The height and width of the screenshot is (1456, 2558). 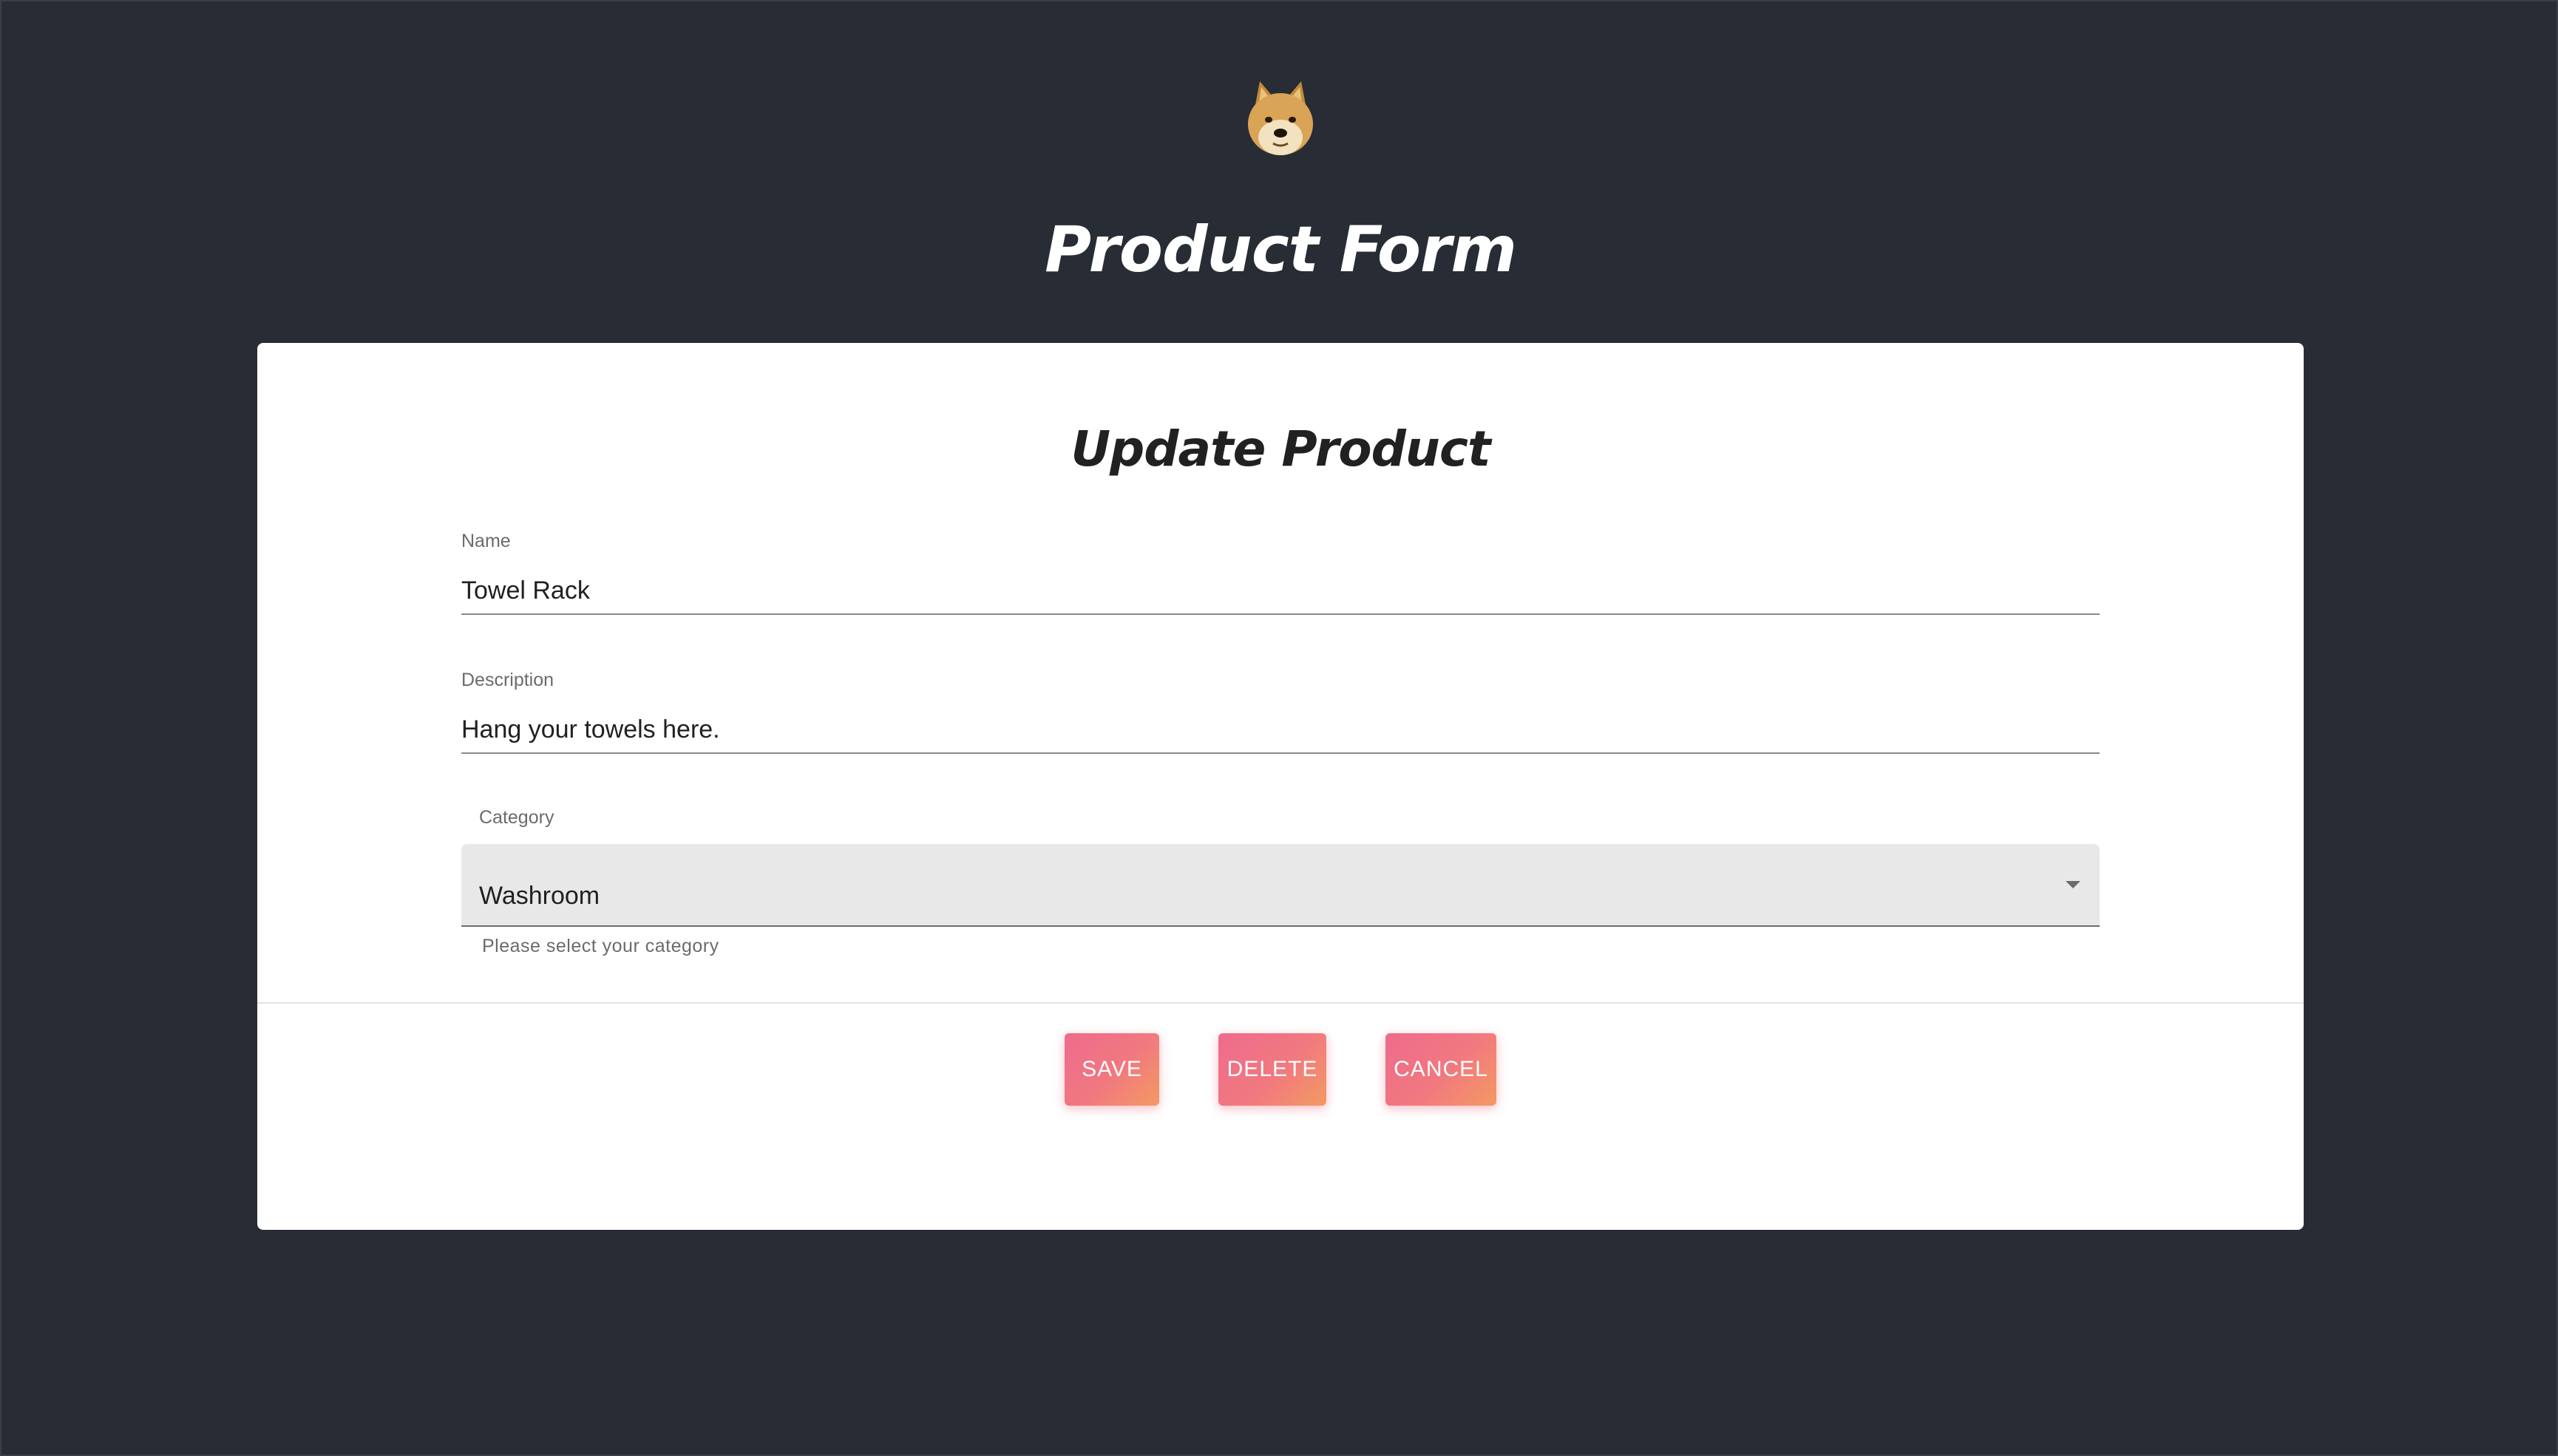 I want to click on description-input, so click(x=1281, y=730).